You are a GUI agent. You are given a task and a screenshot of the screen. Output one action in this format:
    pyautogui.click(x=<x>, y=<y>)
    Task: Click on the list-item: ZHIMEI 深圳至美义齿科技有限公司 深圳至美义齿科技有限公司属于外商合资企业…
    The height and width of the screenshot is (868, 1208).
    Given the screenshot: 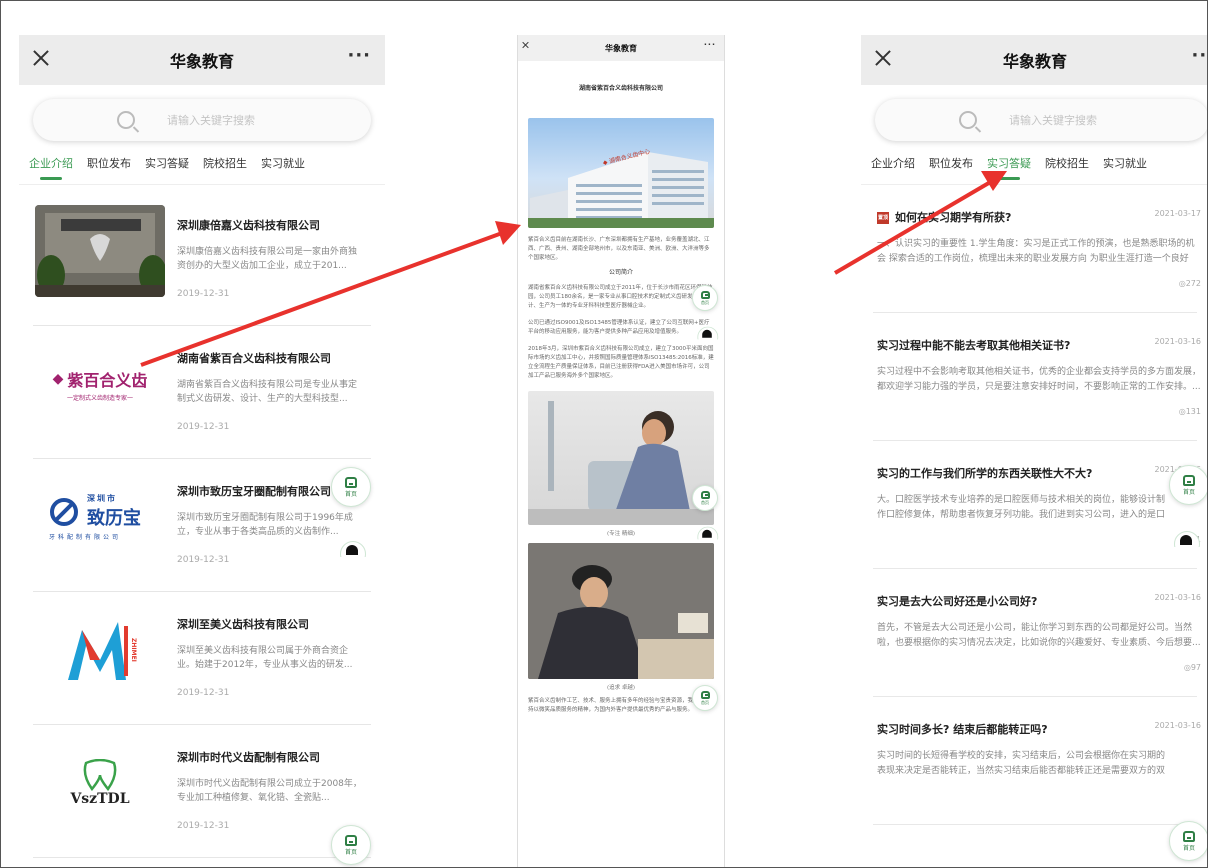 What is the action you would take?
    pyautogui.click(x=202, y=658)
    